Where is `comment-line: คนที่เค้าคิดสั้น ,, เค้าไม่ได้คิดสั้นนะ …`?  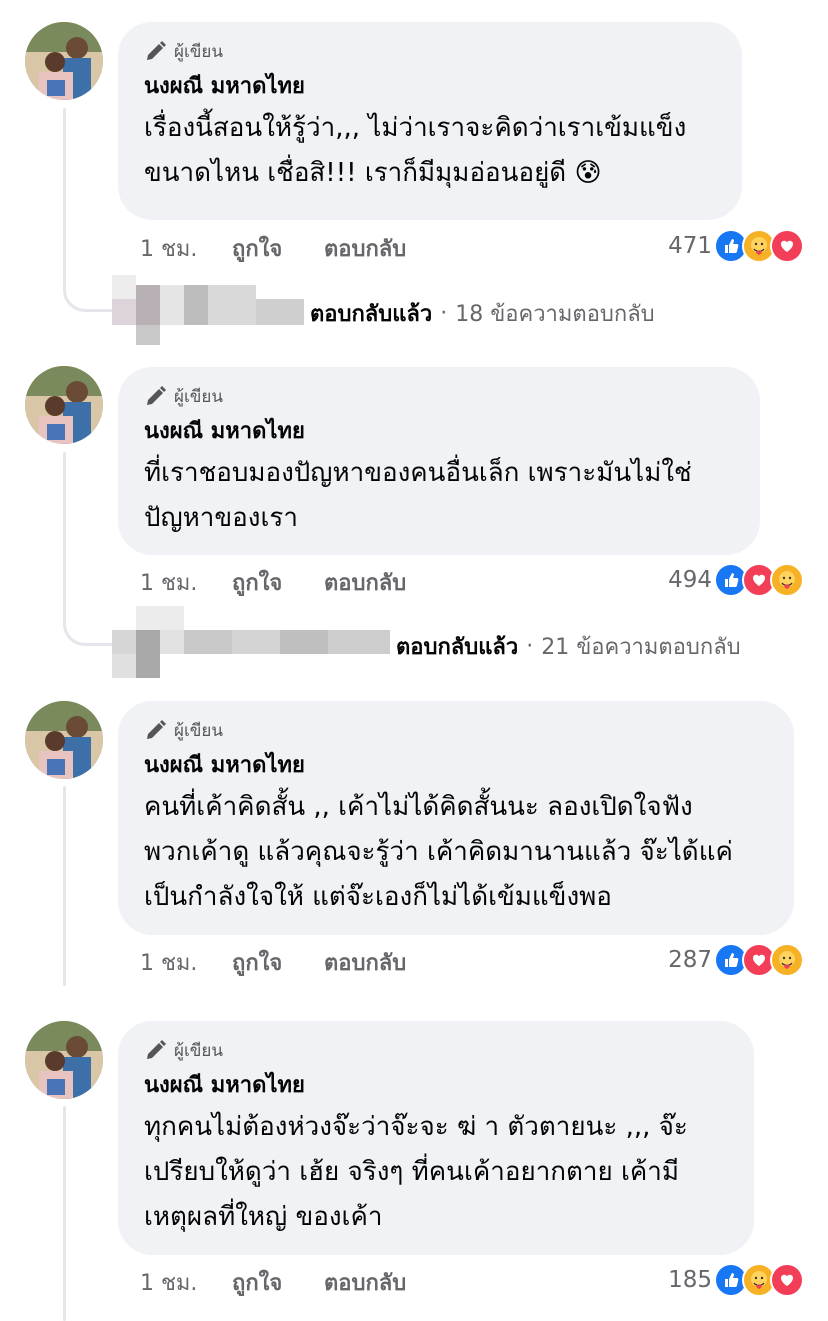
comment-line: คนที่เค้าคิดสั้น ,, เค้าไม่ได้คิดสั้นนะ … is located at coordinates (418, 807).